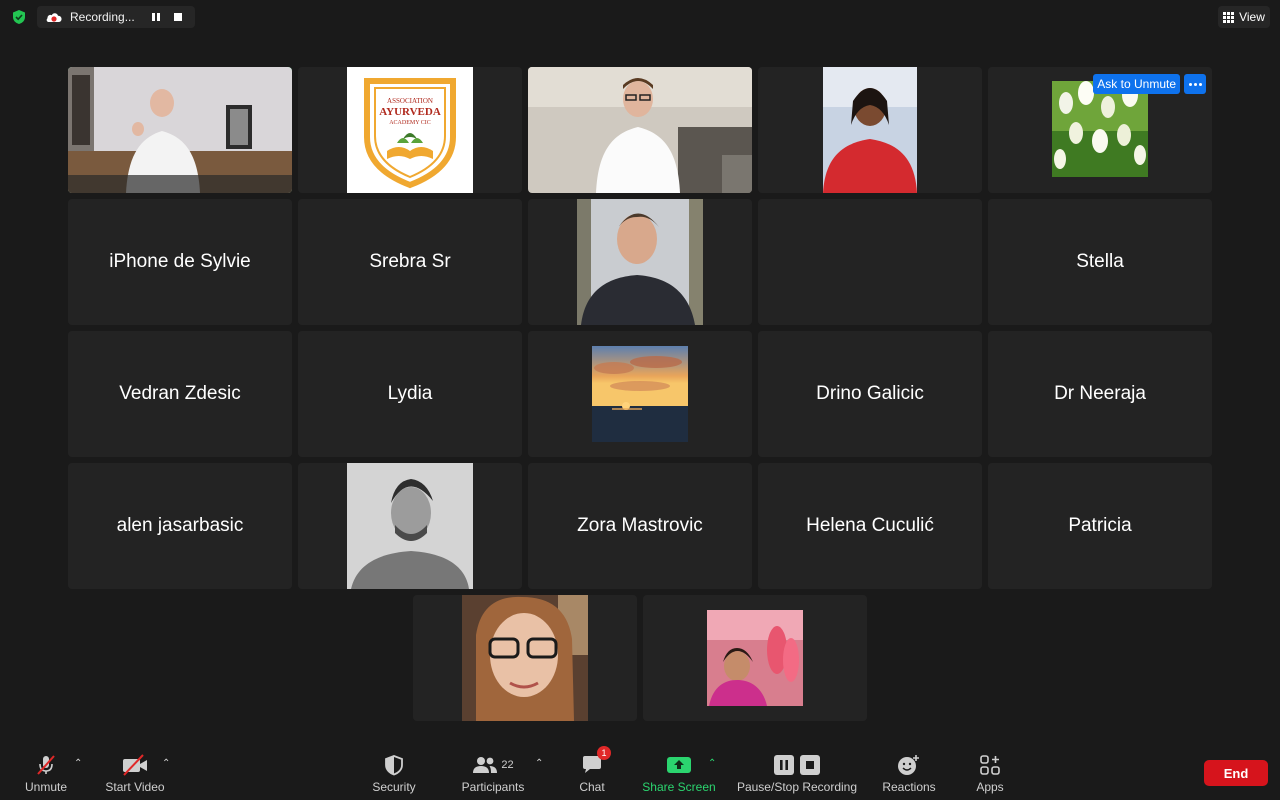 The height and width of the screenshot is (800, 1280). What do you see at coordinates (46, 787) in the screenshot?
I see `unmute-label: Unmute` at bounding box center [46, 787].